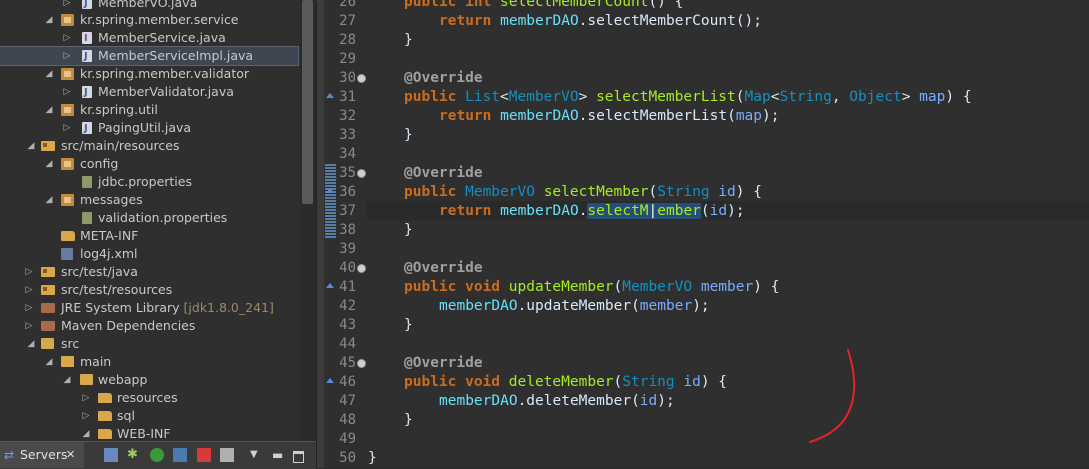 Image resolution: width=1089 pixels, height=469 pixels. I want to click on line-number: 30, so click(347, 78).